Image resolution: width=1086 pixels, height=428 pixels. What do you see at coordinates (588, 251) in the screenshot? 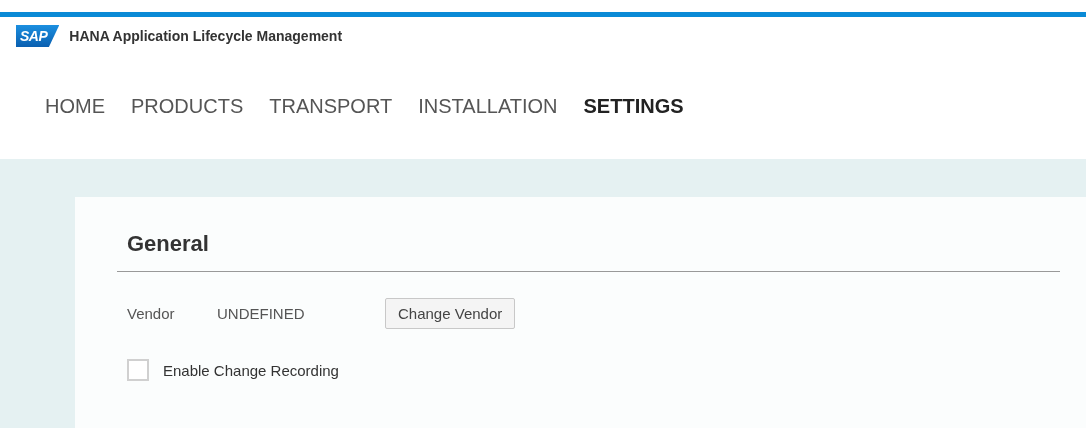
I see `section-title: General` at bounding box center [588, 251].